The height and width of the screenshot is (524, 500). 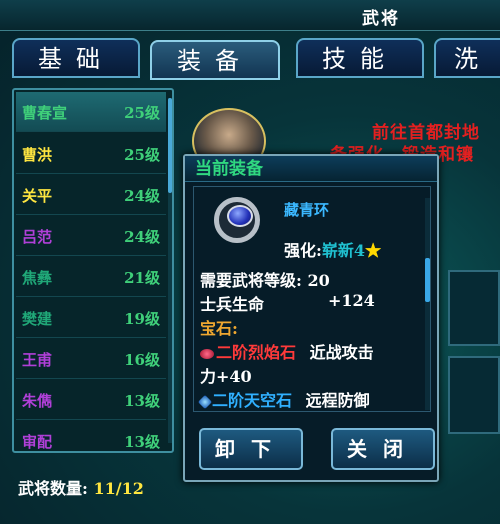 I want to click on gem-1-line: 二阶烈焰石 近战攻击, so click(x=287, y=351).